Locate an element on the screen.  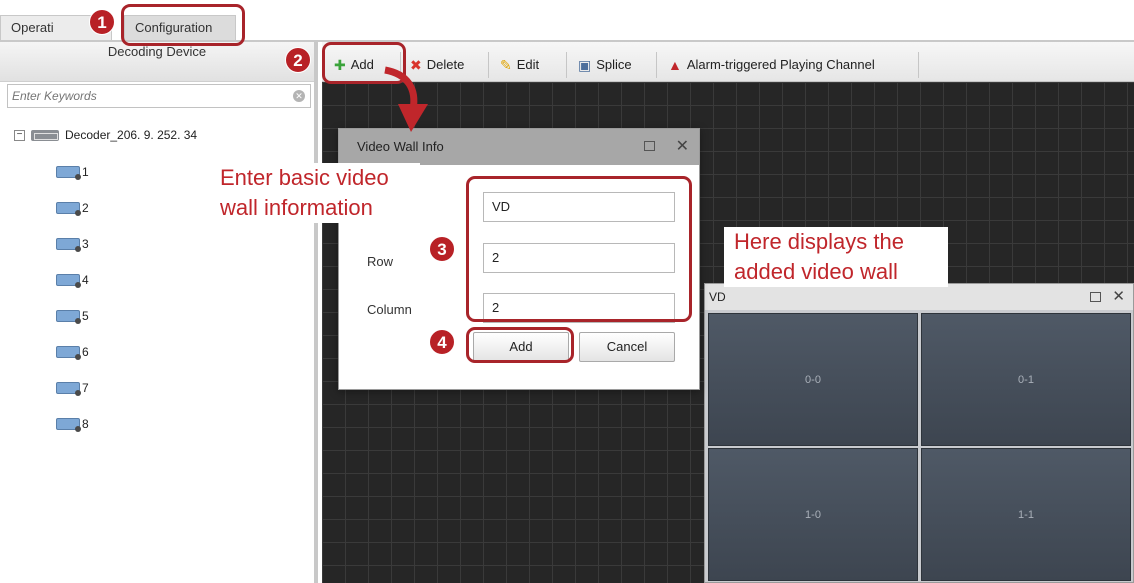
channel-label: 4 is located at coordinates (85, 280).